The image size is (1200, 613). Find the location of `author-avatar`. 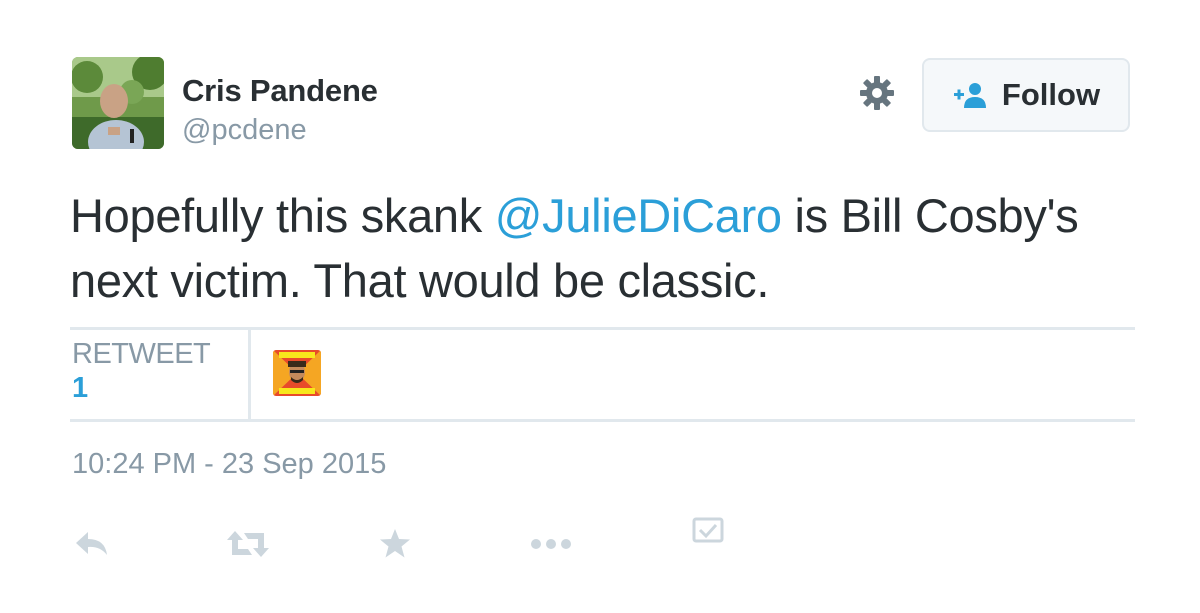

author-avatar is located at coordinates (118, 103).